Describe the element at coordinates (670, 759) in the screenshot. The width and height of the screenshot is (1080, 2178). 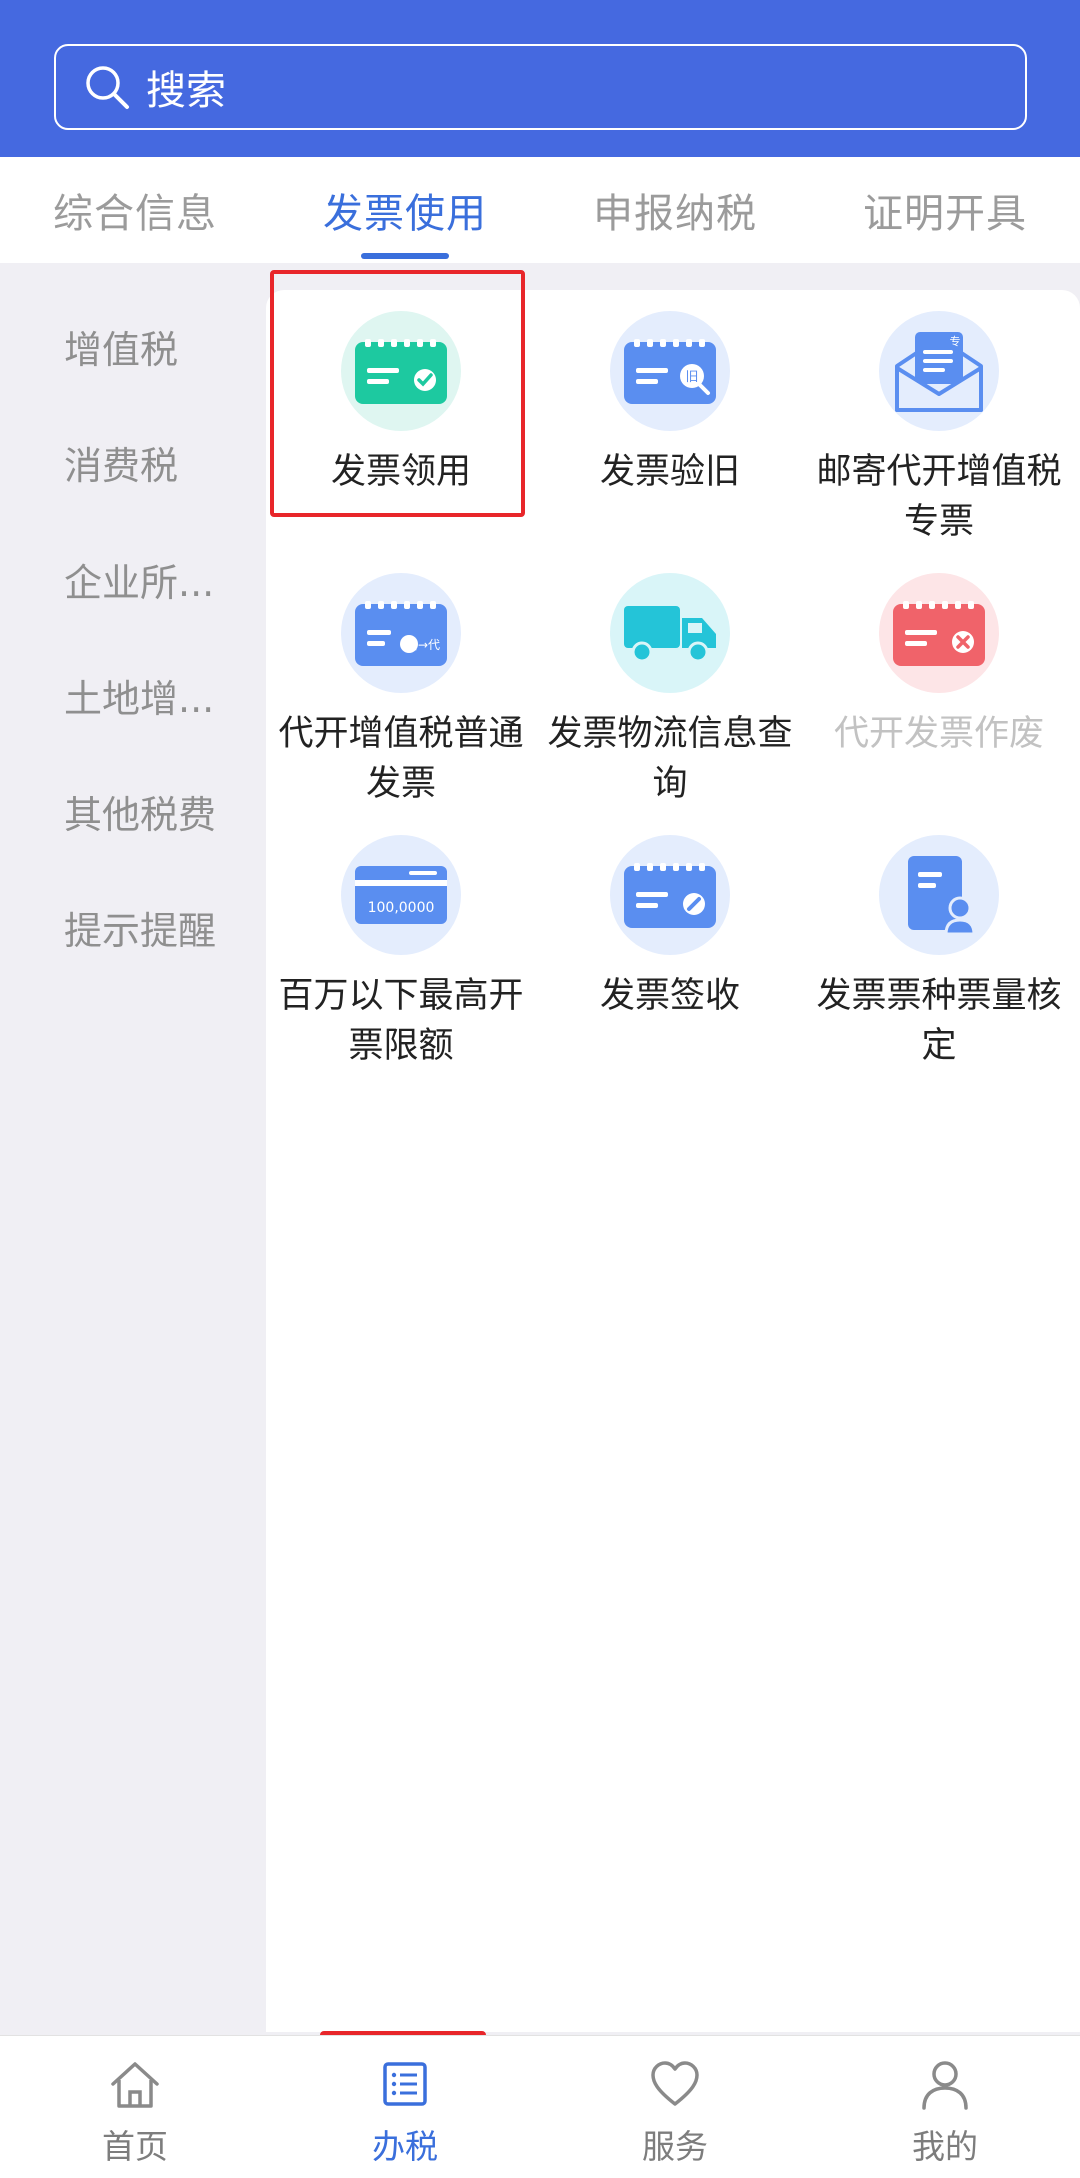
I see `grid-item-label: 发票物流信息查询` at that location.